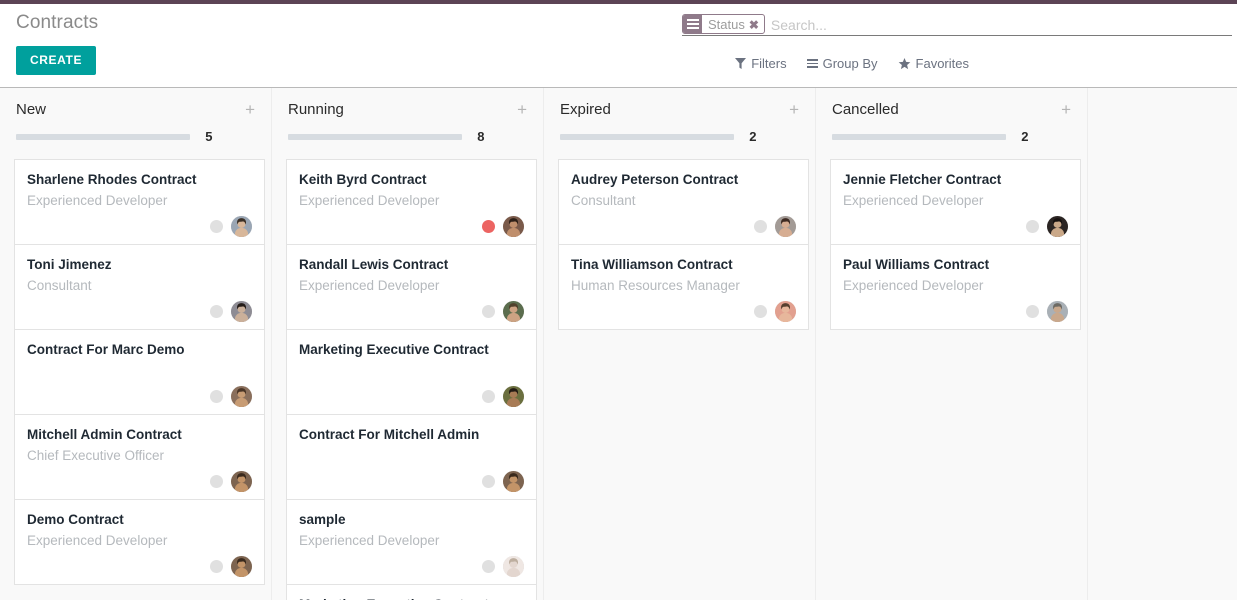  I want to click on kanban-card: Toni Jimenez Consultant, so click(139, 287).